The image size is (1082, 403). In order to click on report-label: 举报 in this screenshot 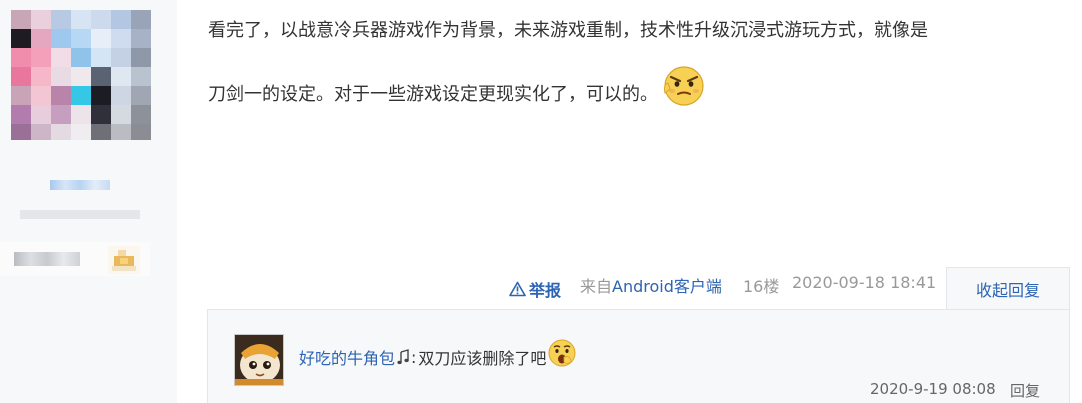, I will do `click(545, 290)`.